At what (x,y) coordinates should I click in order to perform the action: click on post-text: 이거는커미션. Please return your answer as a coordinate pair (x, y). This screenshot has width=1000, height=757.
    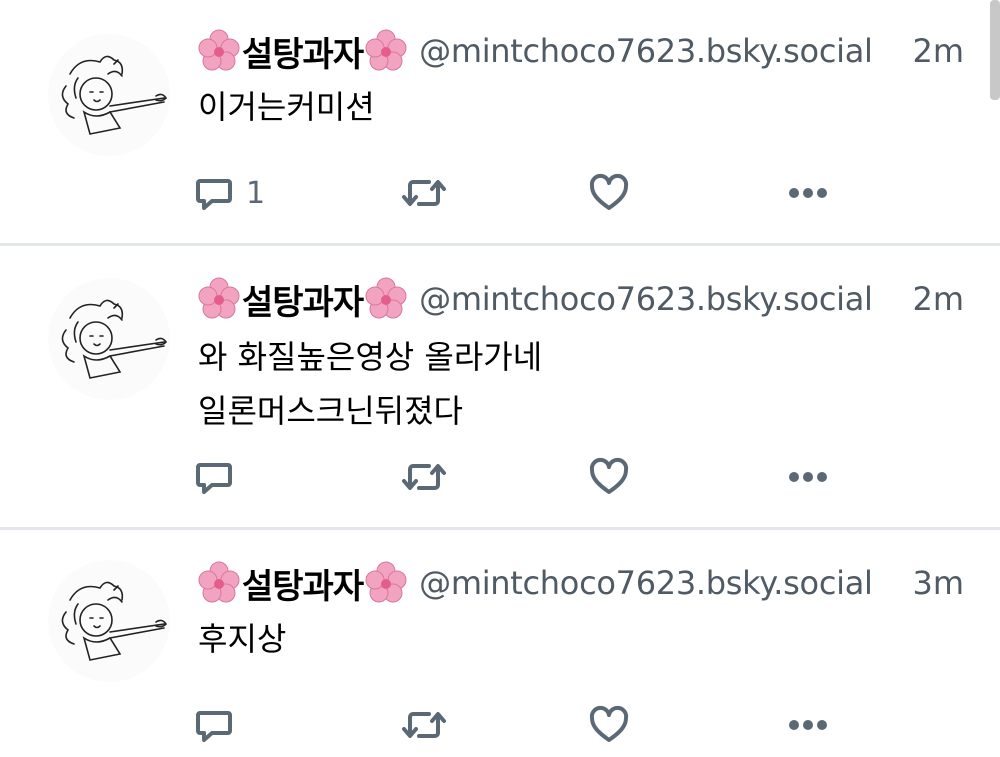
    Looking at the image, I should click on (286, 107).